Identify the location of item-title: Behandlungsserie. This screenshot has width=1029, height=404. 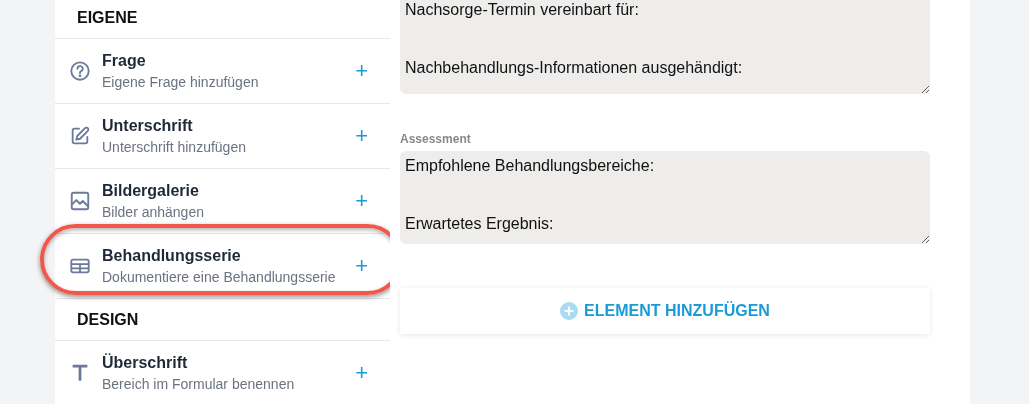
(172, 256).